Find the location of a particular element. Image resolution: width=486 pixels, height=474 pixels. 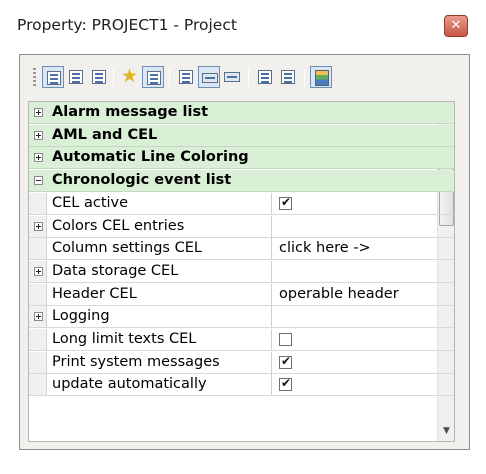

property-row: Long limit texts CEL is located at coordinates (241, 340).